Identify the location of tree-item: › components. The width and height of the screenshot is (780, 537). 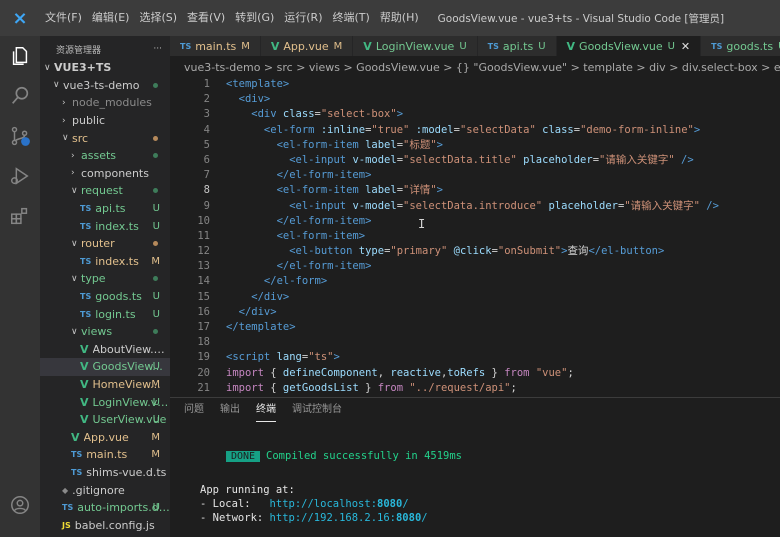
(105, 174).